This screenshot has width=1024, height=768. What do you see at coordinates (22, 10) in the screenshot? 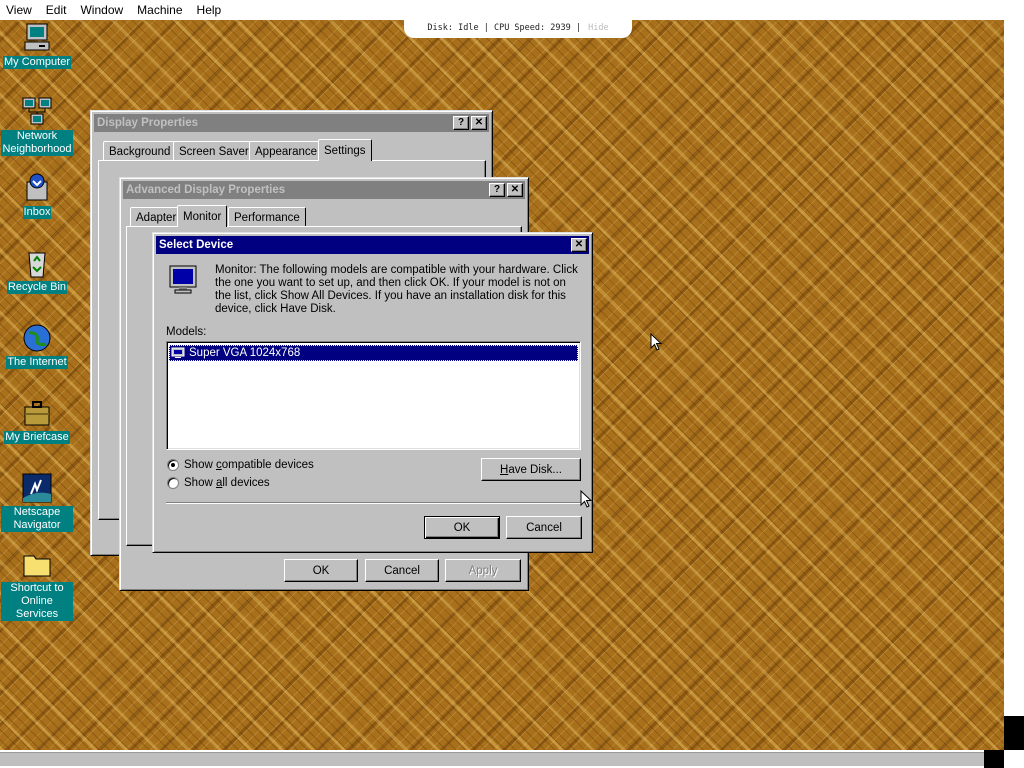
I see `menu-view: View` at bounding box center [22, 10].